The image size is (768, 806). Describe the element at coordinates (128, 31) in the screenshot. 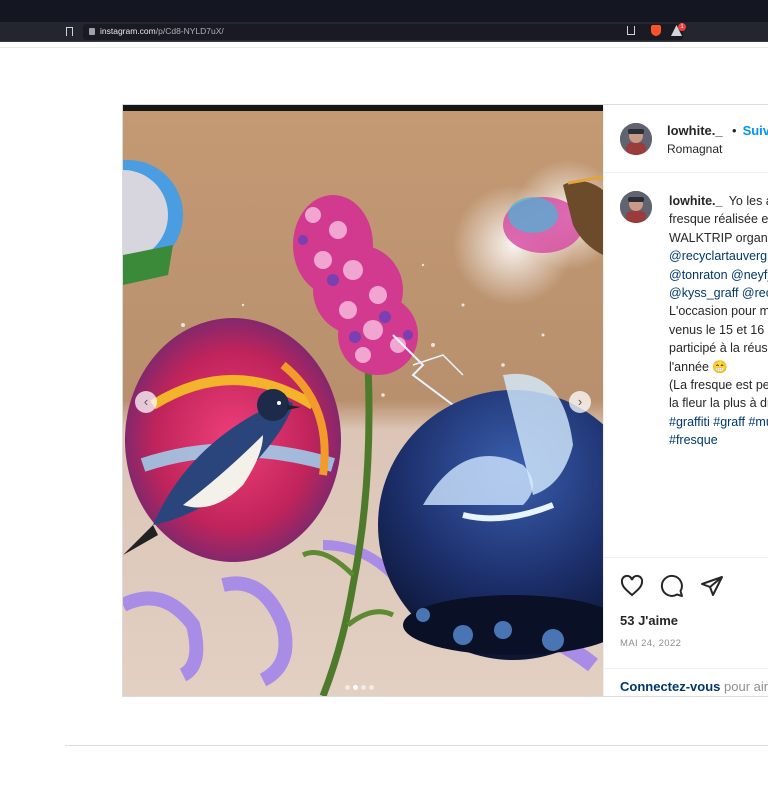

I see `url-host: instagram.com` at that location.